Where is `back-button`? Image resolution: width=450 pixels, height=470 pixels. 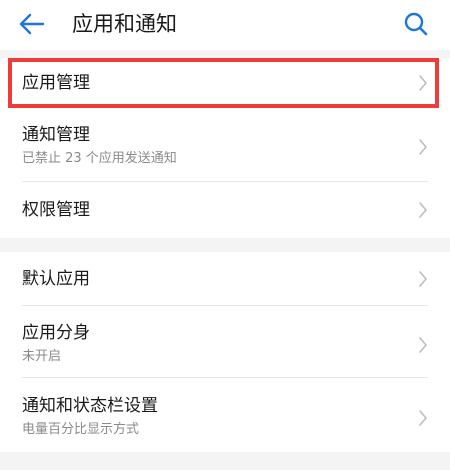 back-button is located at coordinates (32, 24).